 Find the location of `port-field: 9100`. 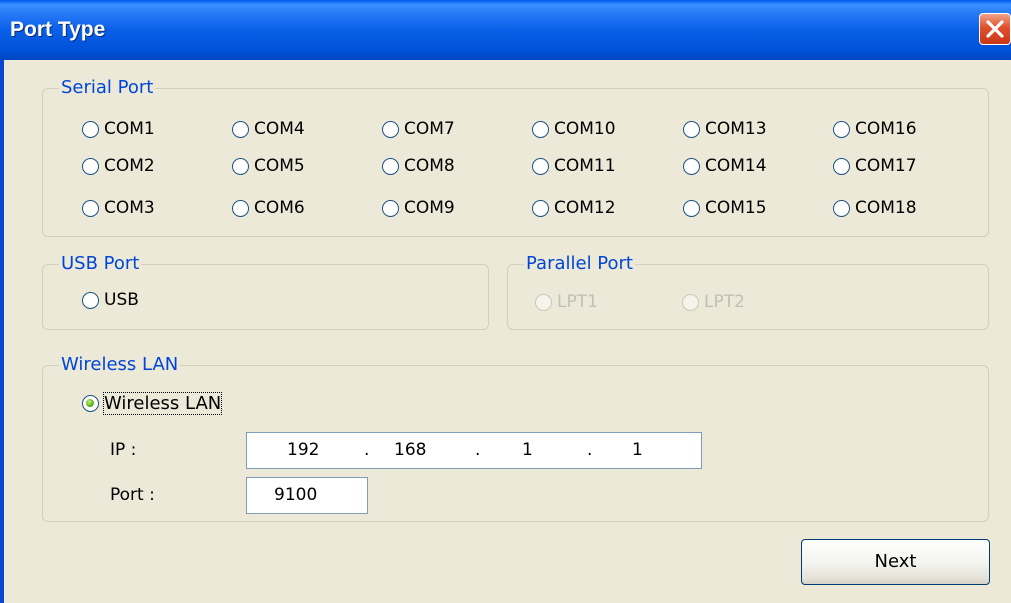

port-field: 9100 is located at coordinates (307, 495).